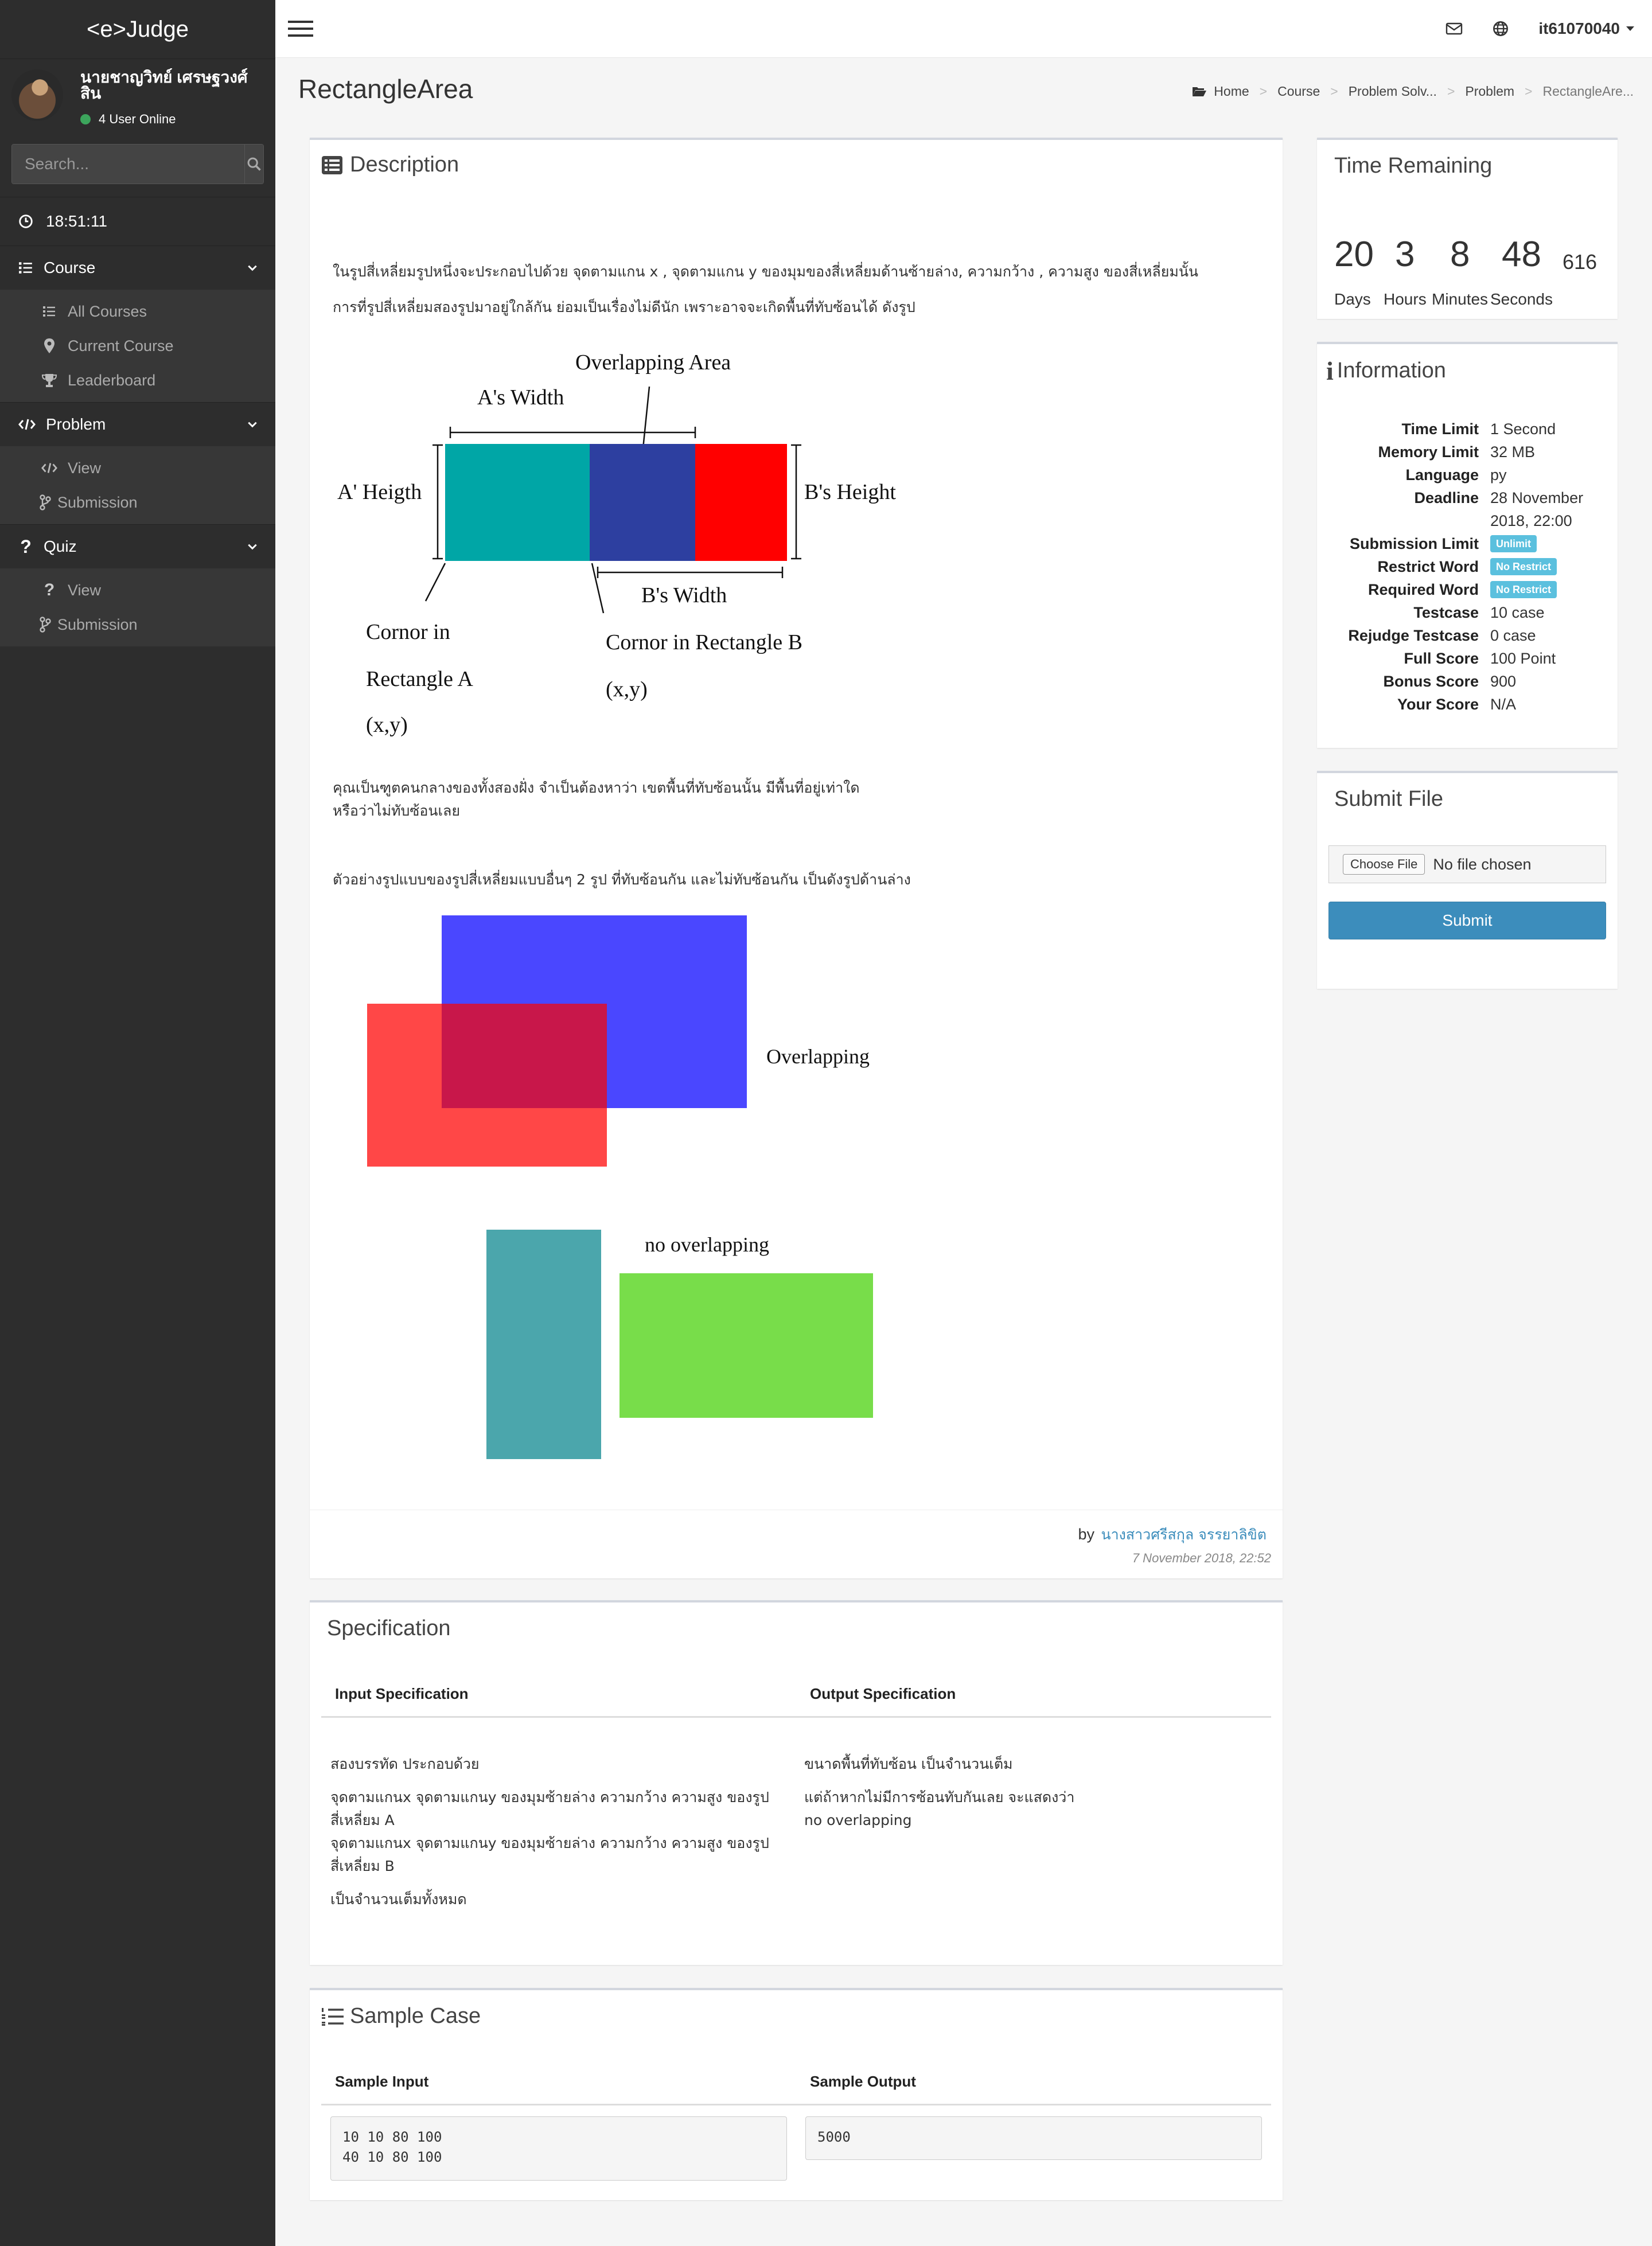 This screenshot has height=2246, width=1652. I want to click on info-row: Bonus Score 900, so click(1467, 682).